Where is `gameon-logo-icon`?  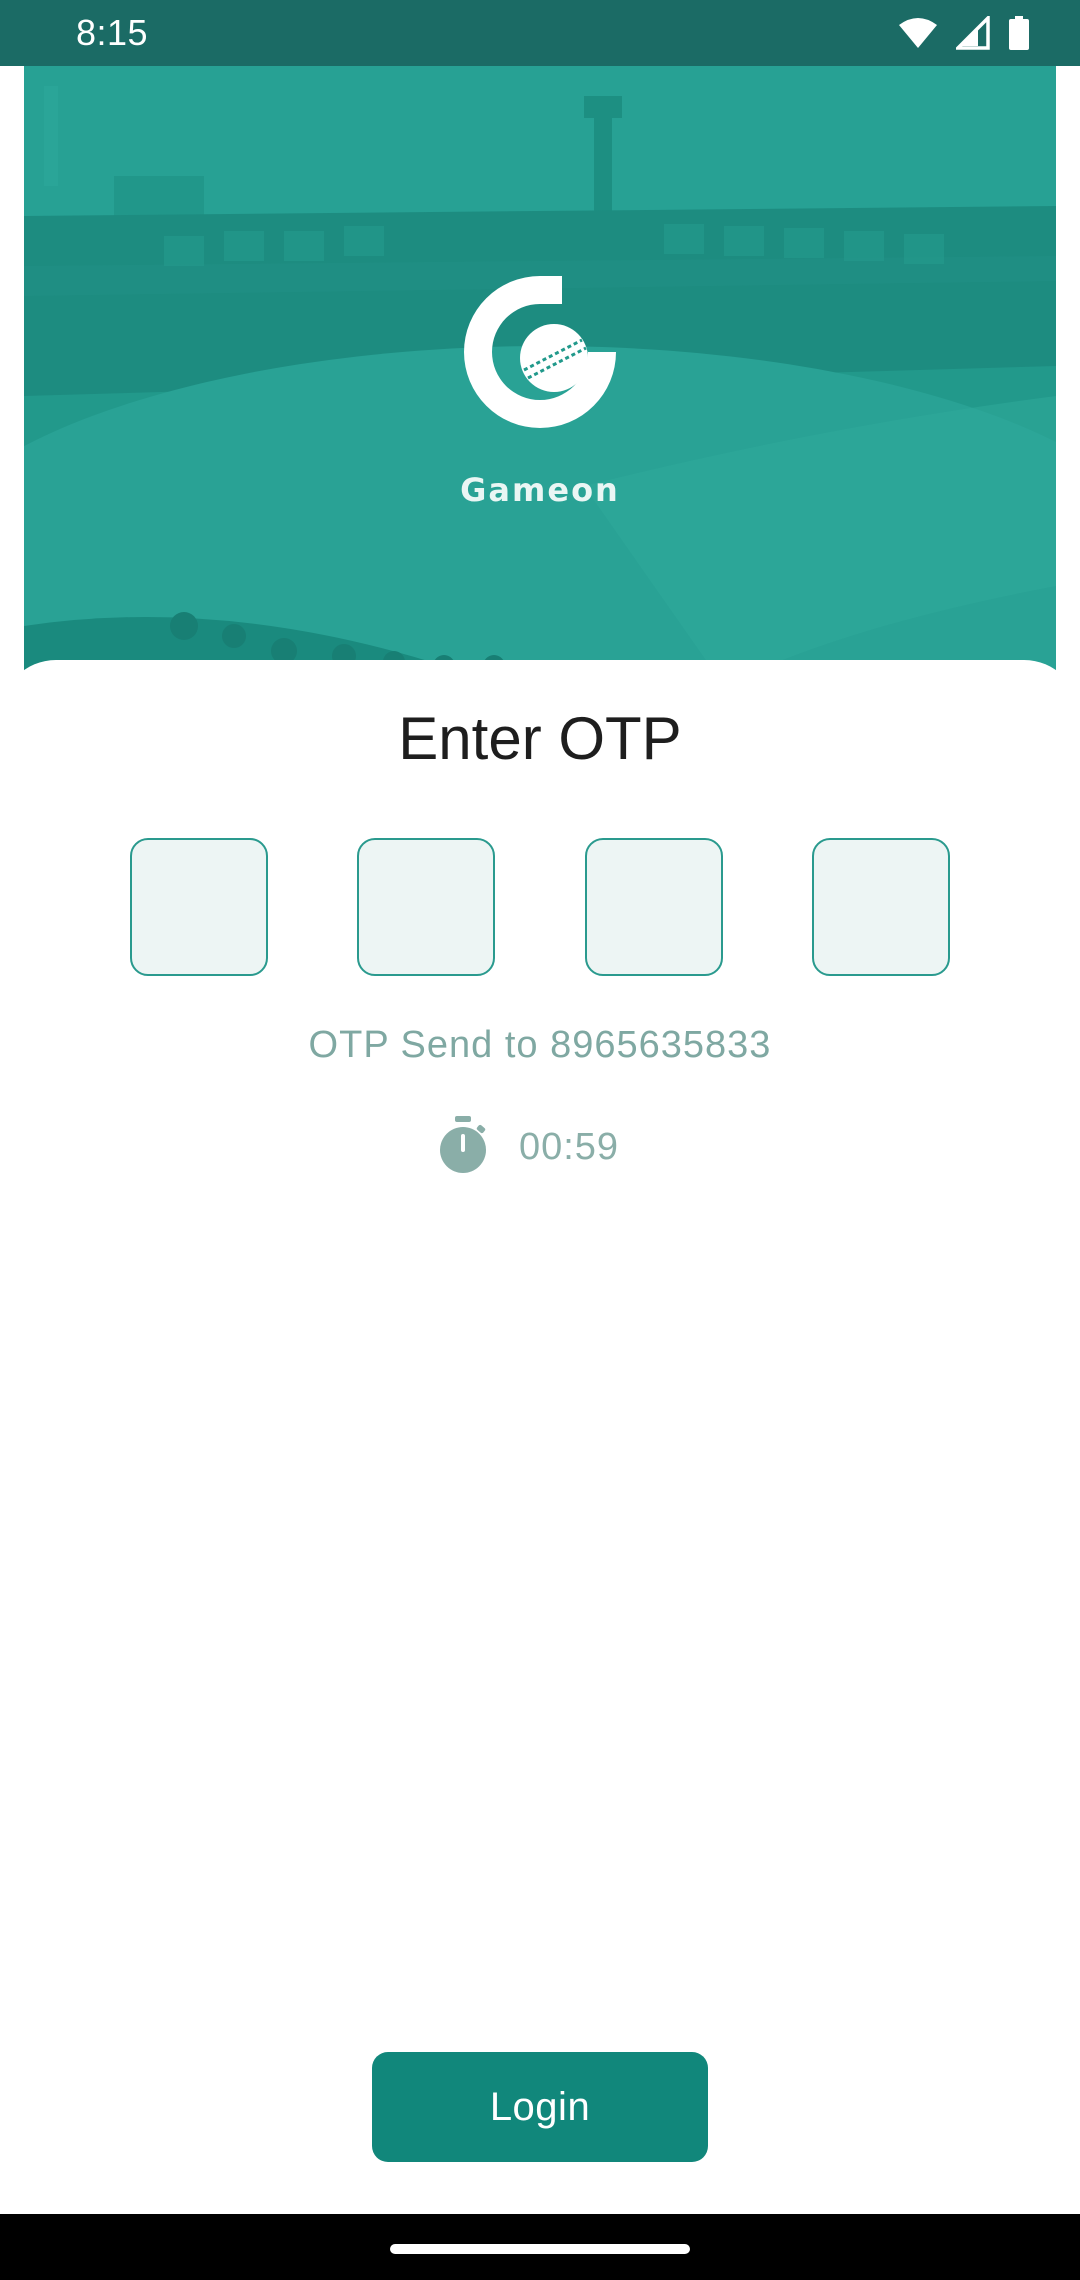
gameon-logo-icon is located at coordinates (540, 354).